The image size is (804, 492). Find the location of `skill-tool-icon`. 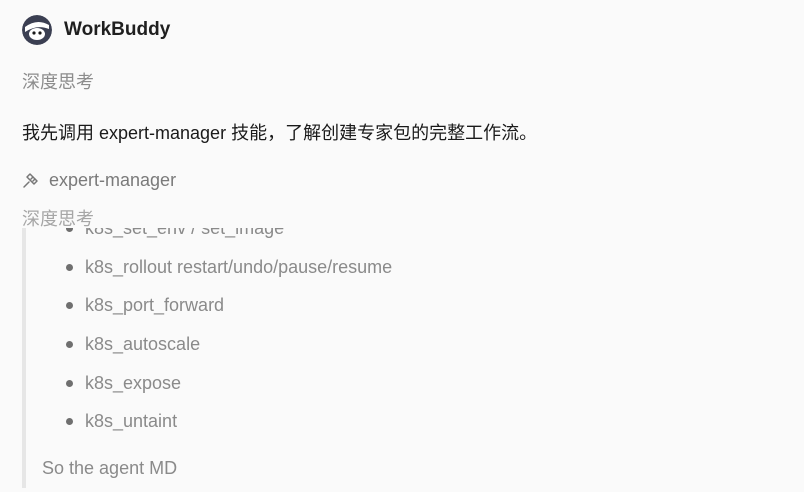

skill-tool-icon is located at coordinates (31, 180).